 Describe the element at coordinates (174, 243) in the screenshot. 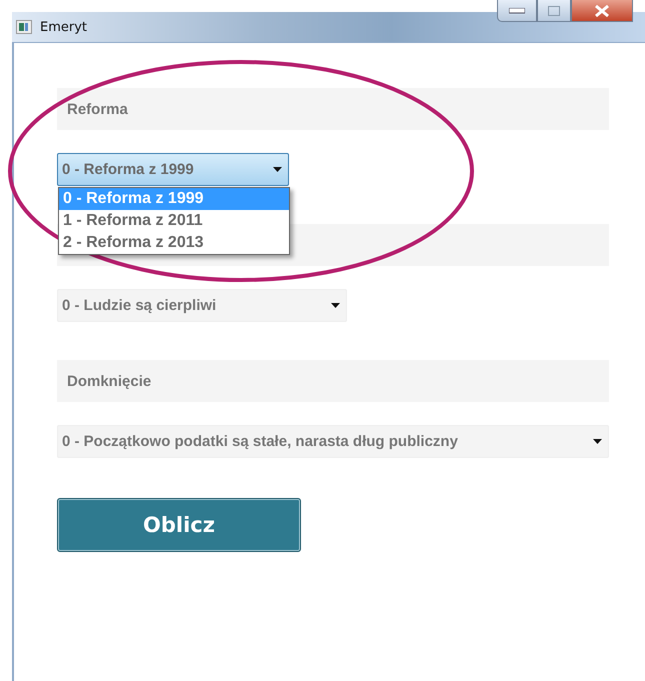

I see `dropdown-option: 2 - Reforma z 2013` at that location.